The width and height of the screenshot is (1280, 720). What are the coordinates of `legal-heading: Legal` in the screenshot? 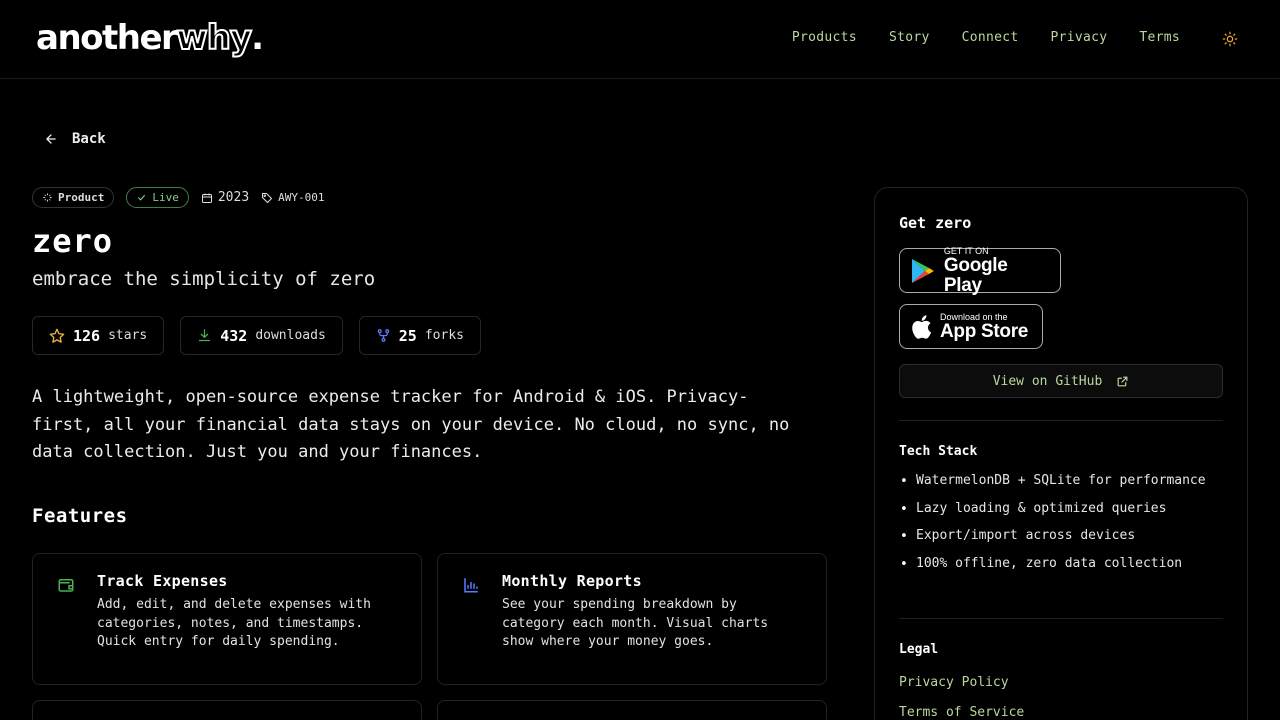 It's located at (919, 649).